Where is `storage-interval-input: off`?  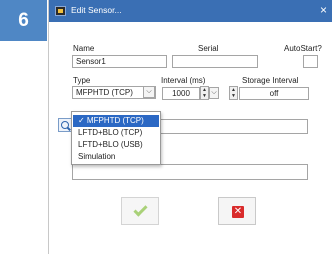 storage-interval-input: off is located at coordinates (274, 93).